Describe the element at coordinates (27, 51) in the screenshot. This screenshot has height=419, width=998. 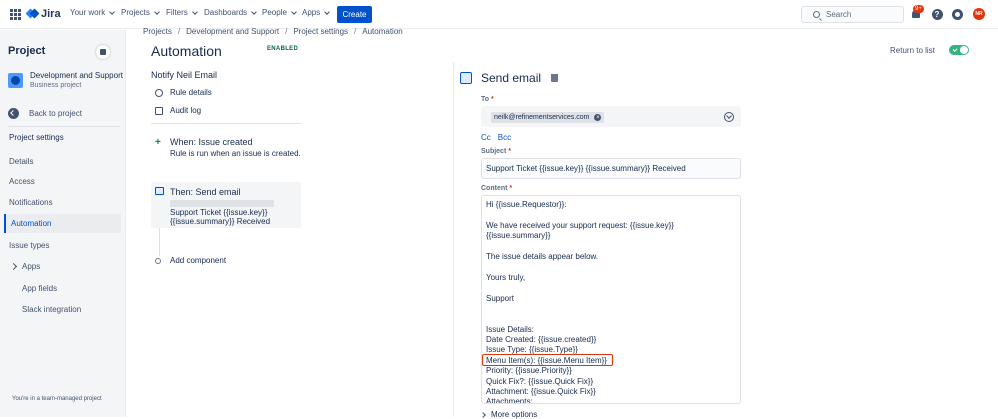
I see `sidebar-title: Project` at that location.